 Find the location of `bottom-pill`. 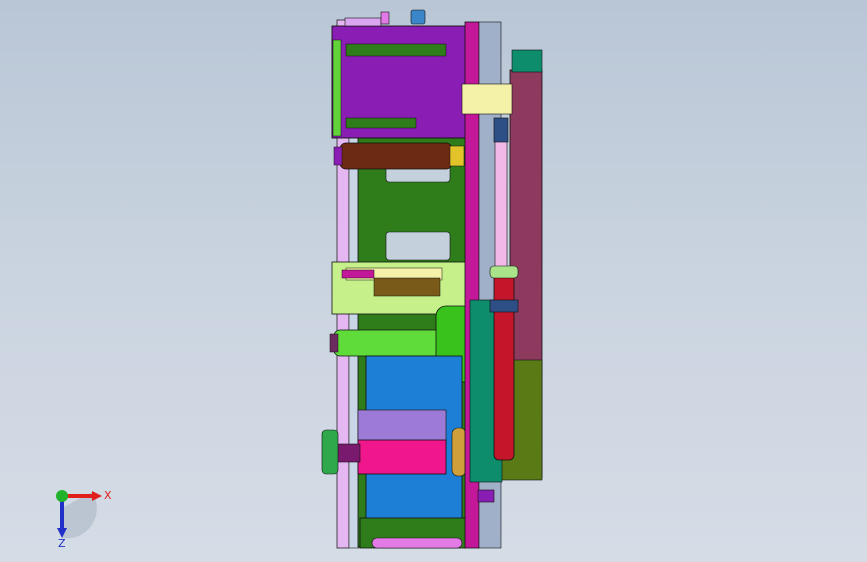

bottom-pill is located at coordinates (417, 543).